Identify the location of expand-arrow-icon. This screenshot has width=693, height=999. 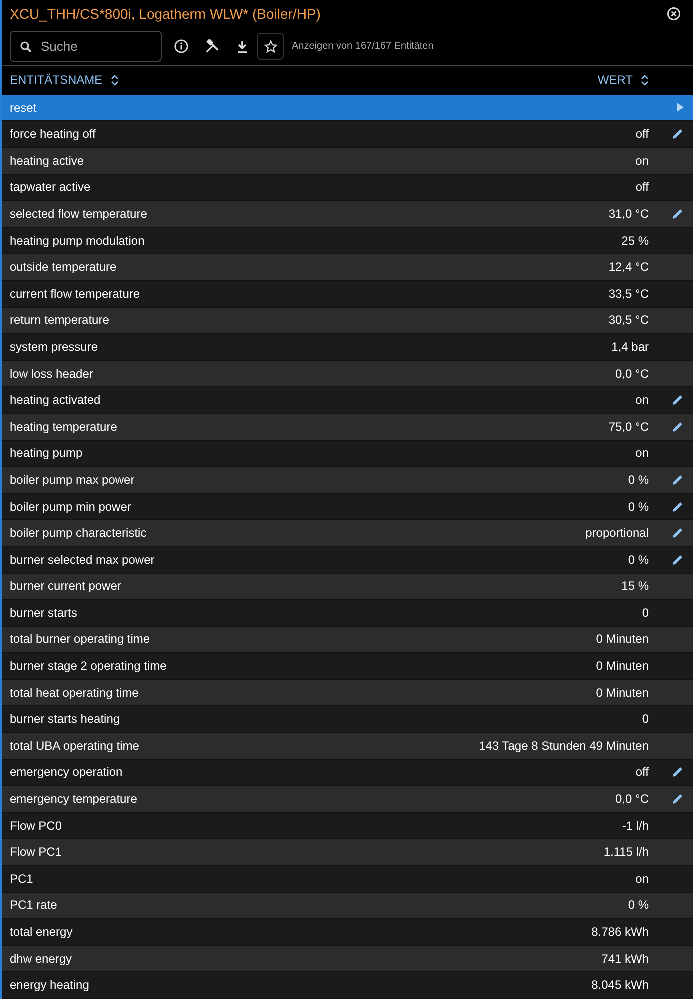
(680, 107).